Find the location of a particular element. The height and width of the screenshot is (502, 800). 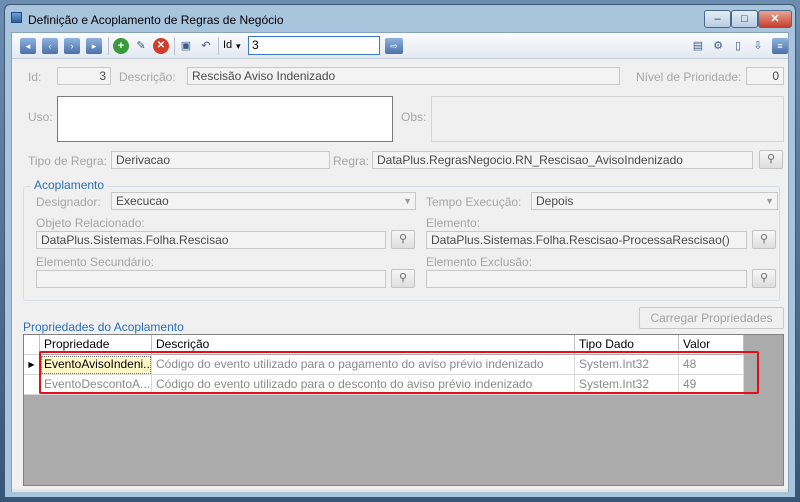

next-record-icon: › is located at coordinates (72, 46).